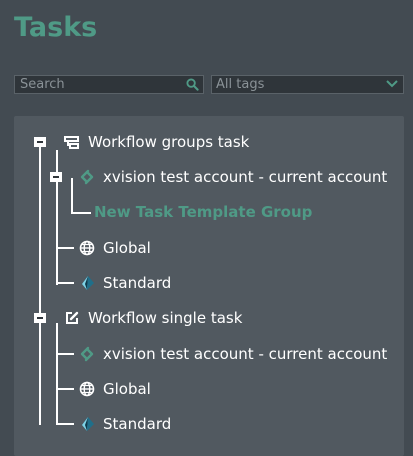 The image size is (413, 456). I want to click on tree-item-template-group: New Task Template Group, so click(203, 212).